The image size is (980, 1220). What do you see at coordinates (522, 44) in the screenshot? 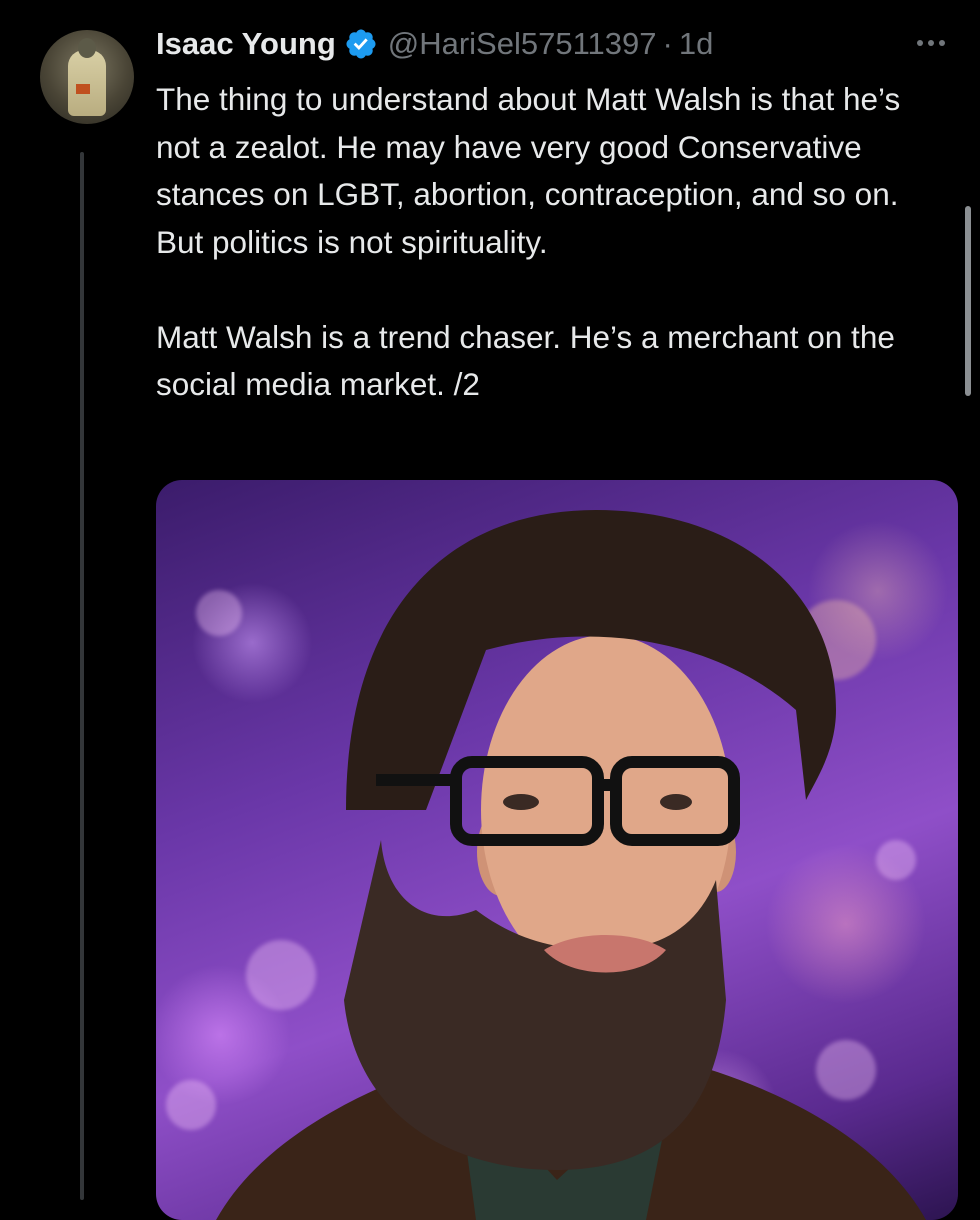
I see `user-handle: @HariSel57511397` at bounding box center [522, 44].